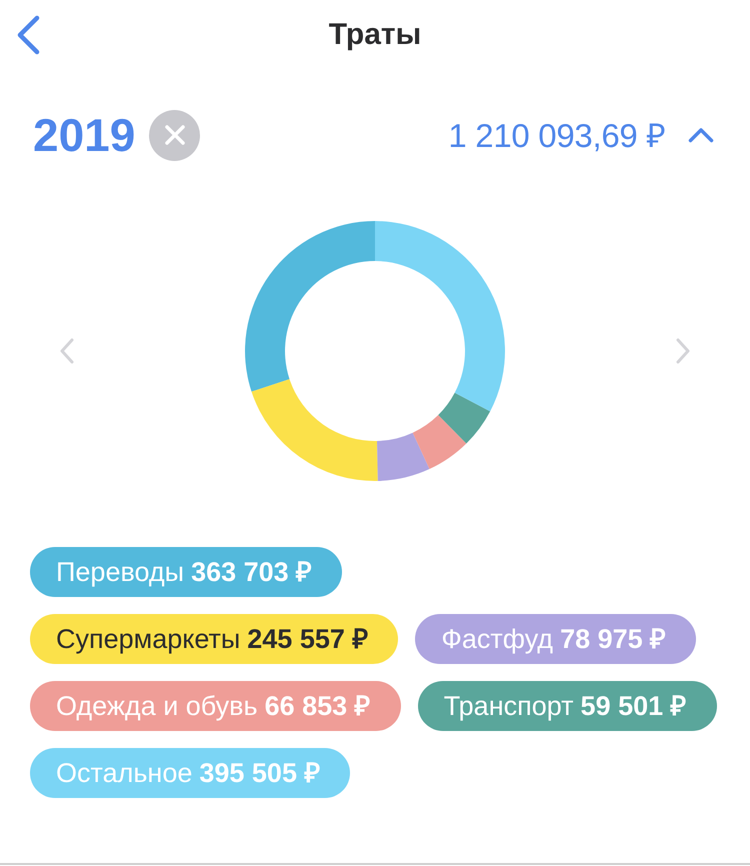  What do you see at coordinates (28, 35) in the screenshot?
I see `back-chevron-icon` at bounding box center [28, 35].